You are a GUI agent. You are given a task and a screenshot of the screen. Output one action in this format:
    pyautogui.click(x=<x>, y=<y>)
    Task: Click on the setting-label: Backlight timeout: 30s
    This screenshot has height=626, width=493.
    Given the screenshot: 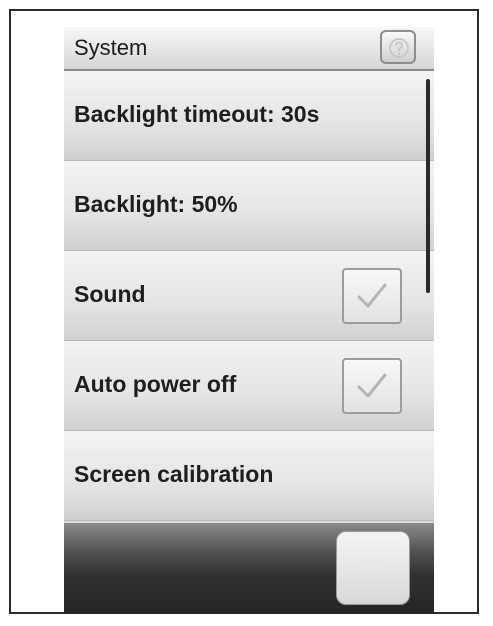 What is the action you would take?
    pyautogui.click(x=197, y=114)
    